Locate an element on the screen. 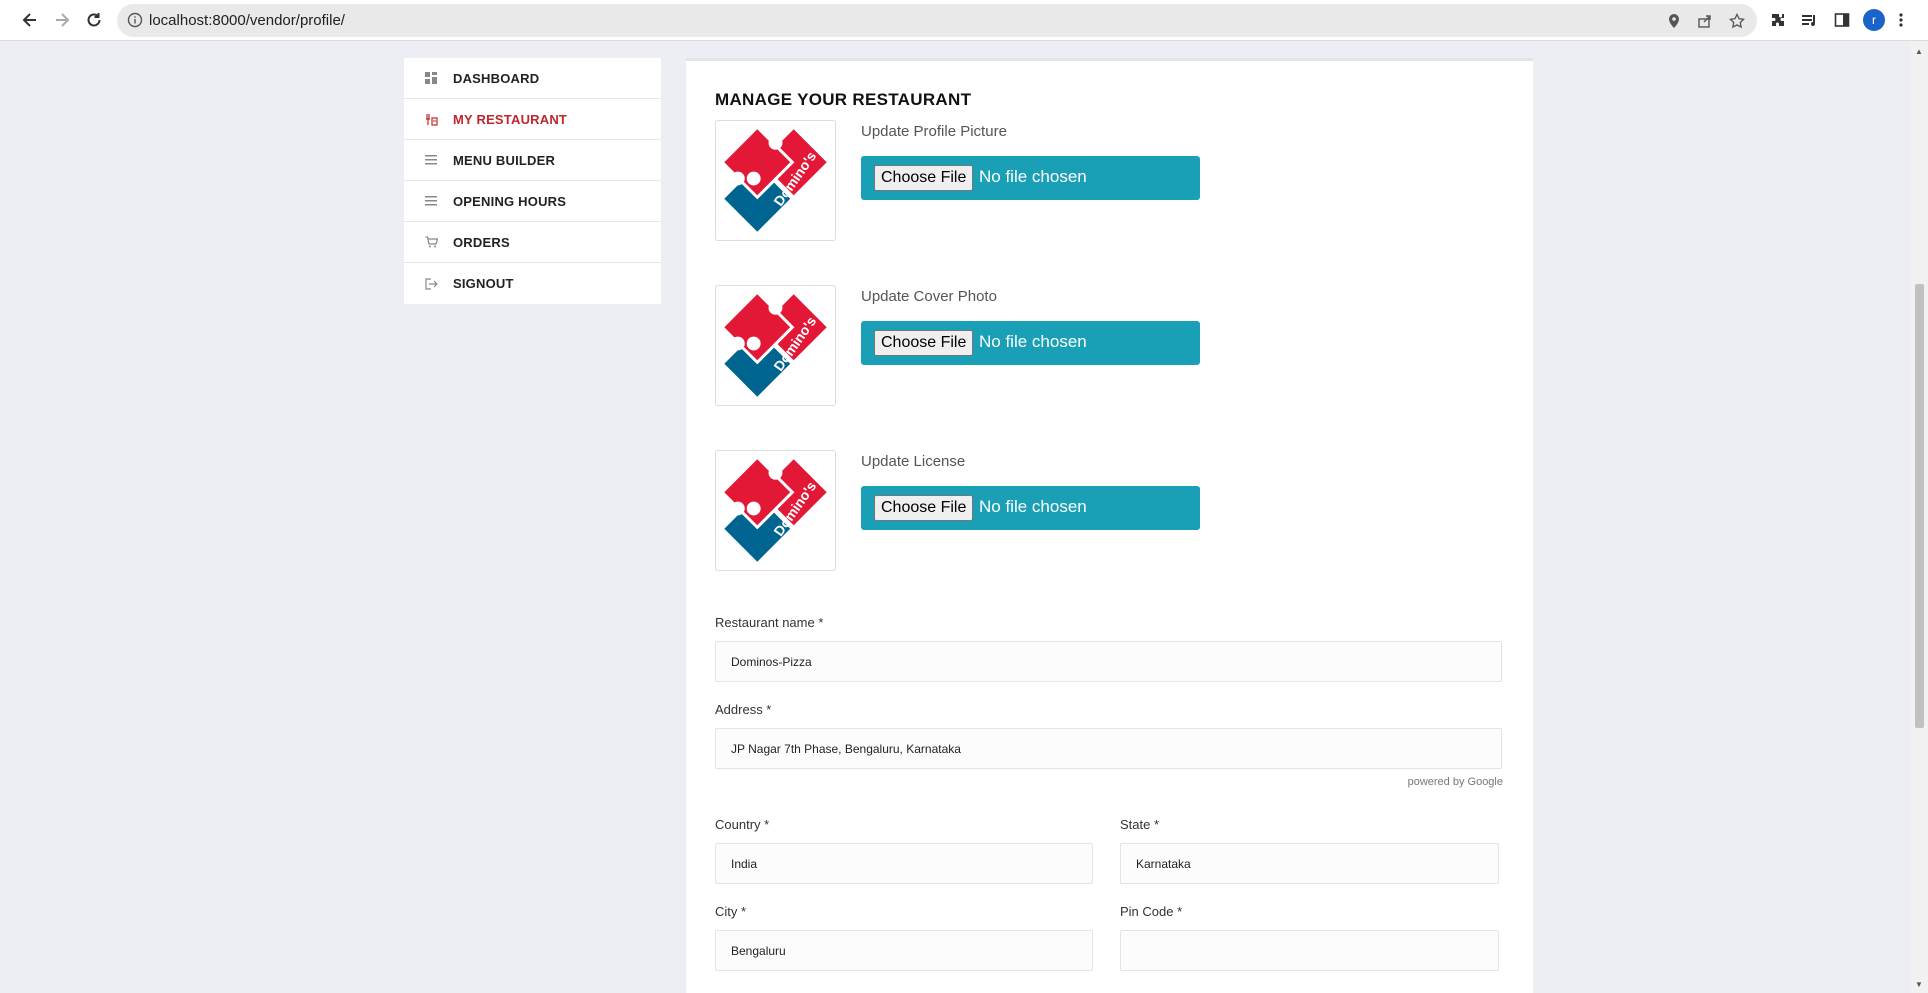 This screenshot has height=993, width=1928. state-input: Karnataka is located at coordinates (1309, 863).